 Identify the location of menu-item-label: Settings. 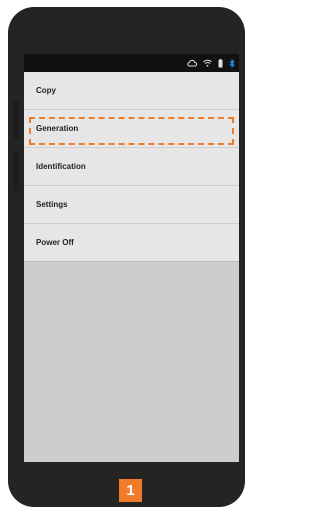
(52, 204).